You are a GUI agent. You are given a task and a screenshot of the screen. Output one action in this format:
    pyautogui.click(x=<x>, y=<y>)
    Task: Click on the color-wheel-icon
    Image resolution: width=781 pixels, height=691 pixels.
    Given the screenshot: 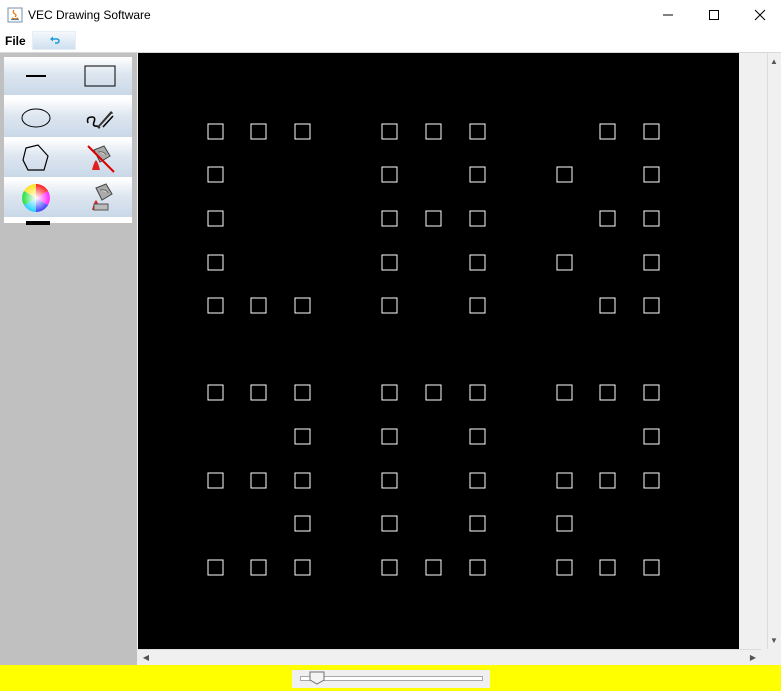 What is the action you would take?
    pyautogui.click(x=36, y=198)
    